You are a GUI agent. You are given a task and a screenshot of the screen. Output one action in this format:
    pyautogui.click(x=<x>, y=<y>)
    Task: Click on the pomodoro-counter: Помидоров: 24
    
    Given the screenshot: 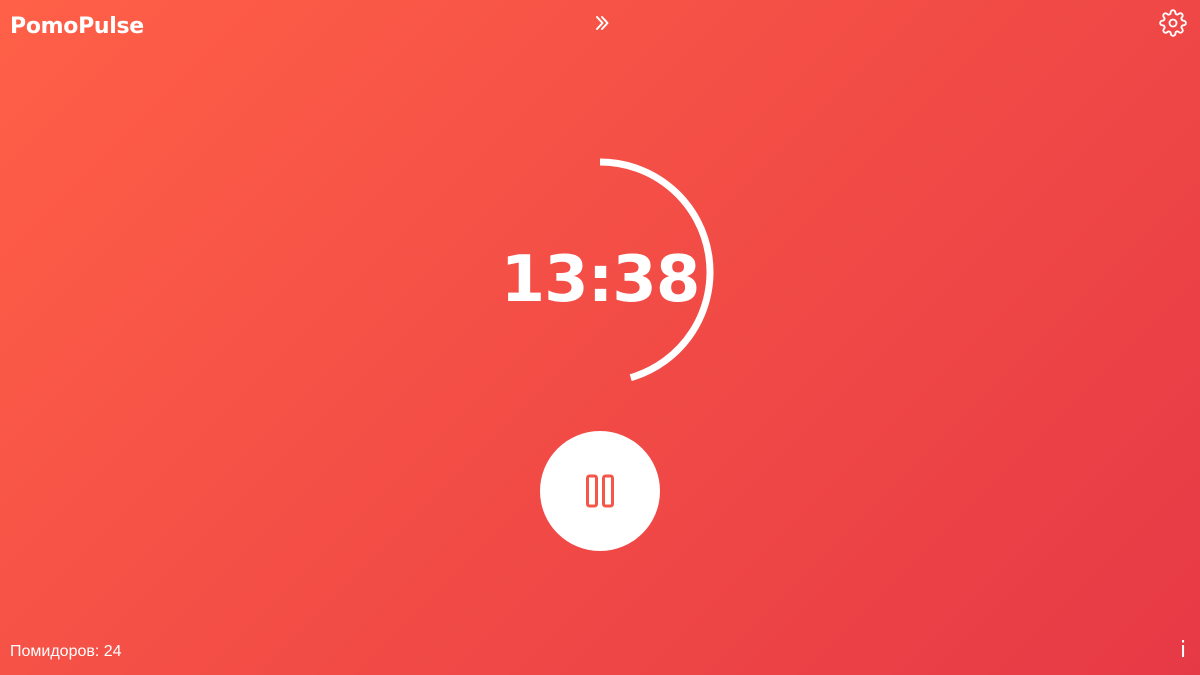 What is the action you would take?
    pyautogui.click(x=66, y=651)
    